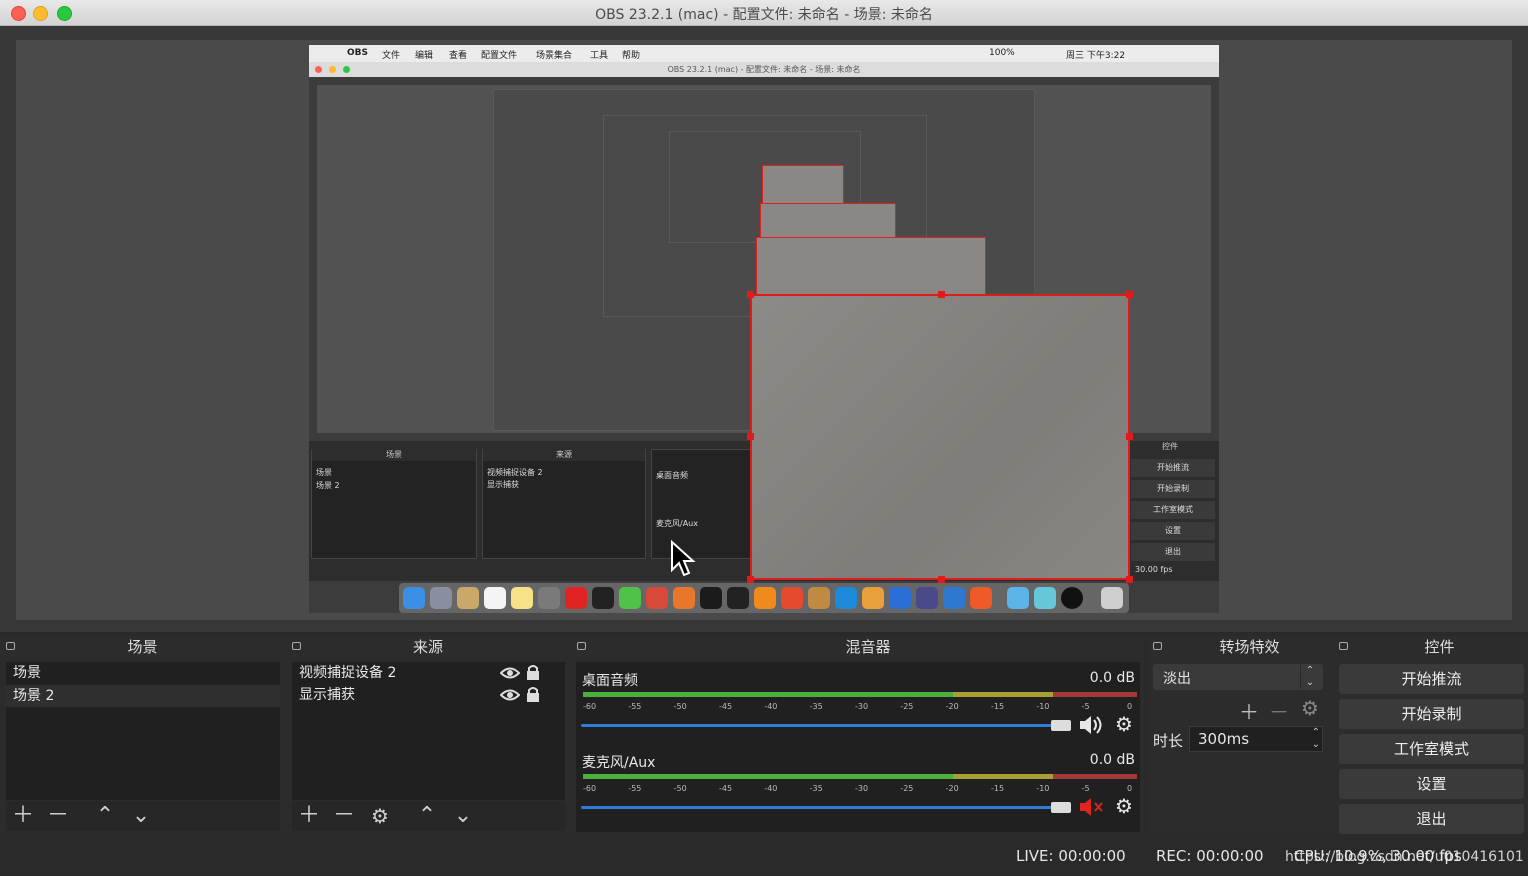  What do you see at coordinates (599, 56) in the screenshot?
I see `captured-menu-tools: 工具` at bounding box center [599, 56].